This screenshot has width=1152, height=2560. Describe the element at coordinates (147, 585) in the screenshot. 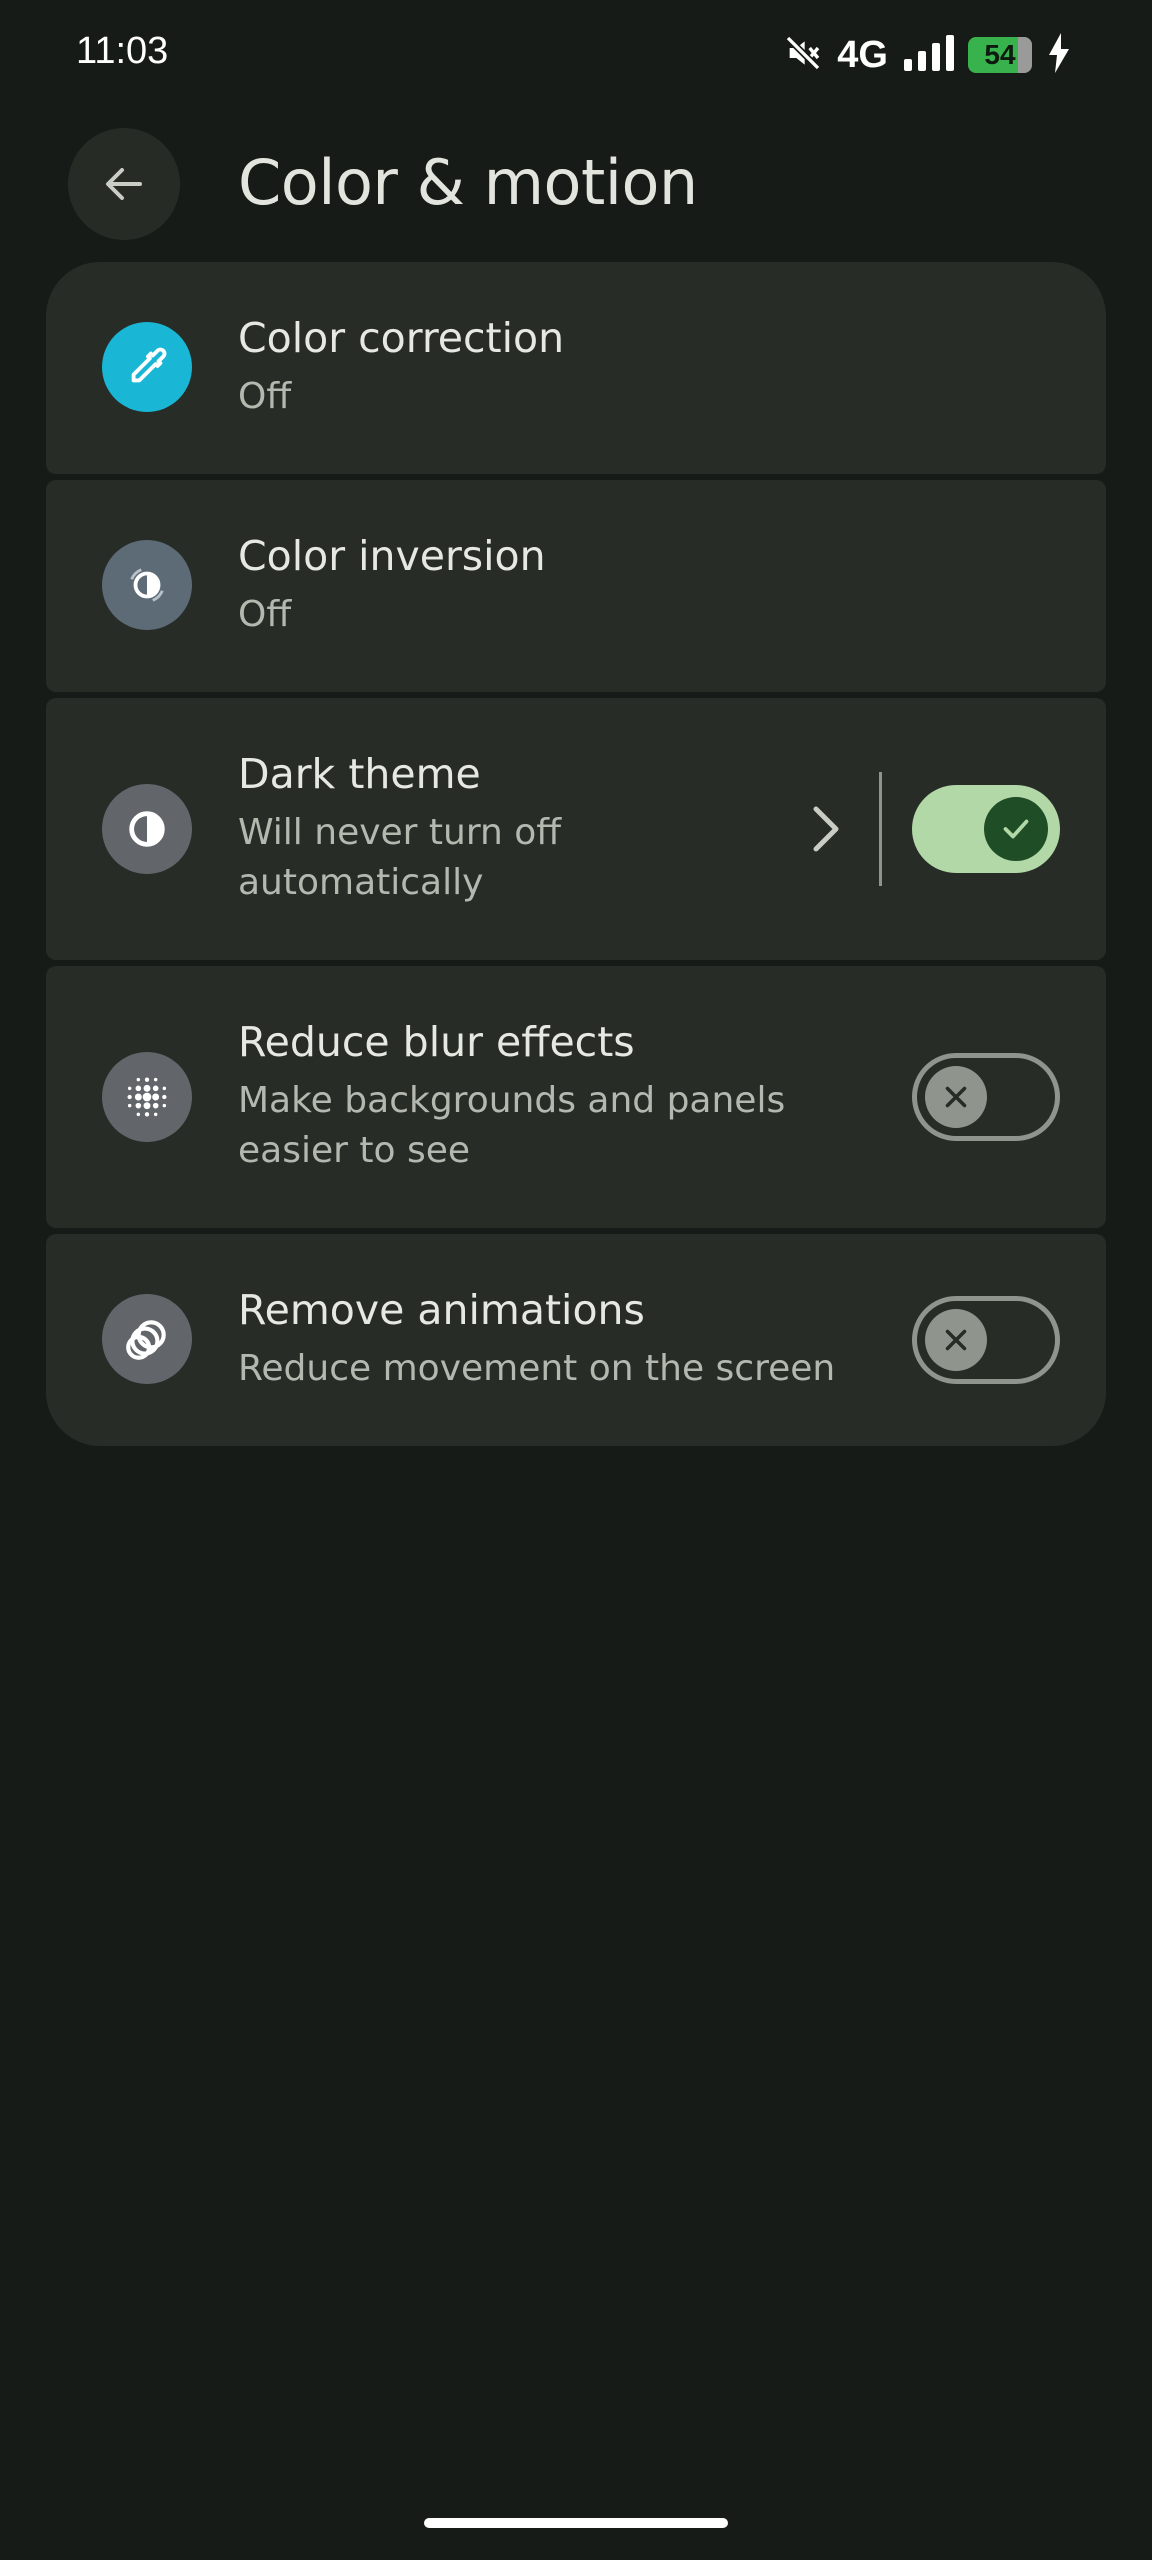

I see `color-inversion-icon` at that location.